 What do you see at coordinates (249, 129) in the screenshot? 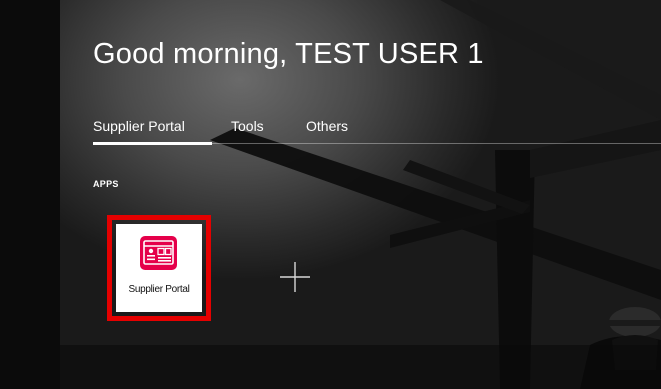
I see `tab-tools: Tools` at bounding box center [249, 129].